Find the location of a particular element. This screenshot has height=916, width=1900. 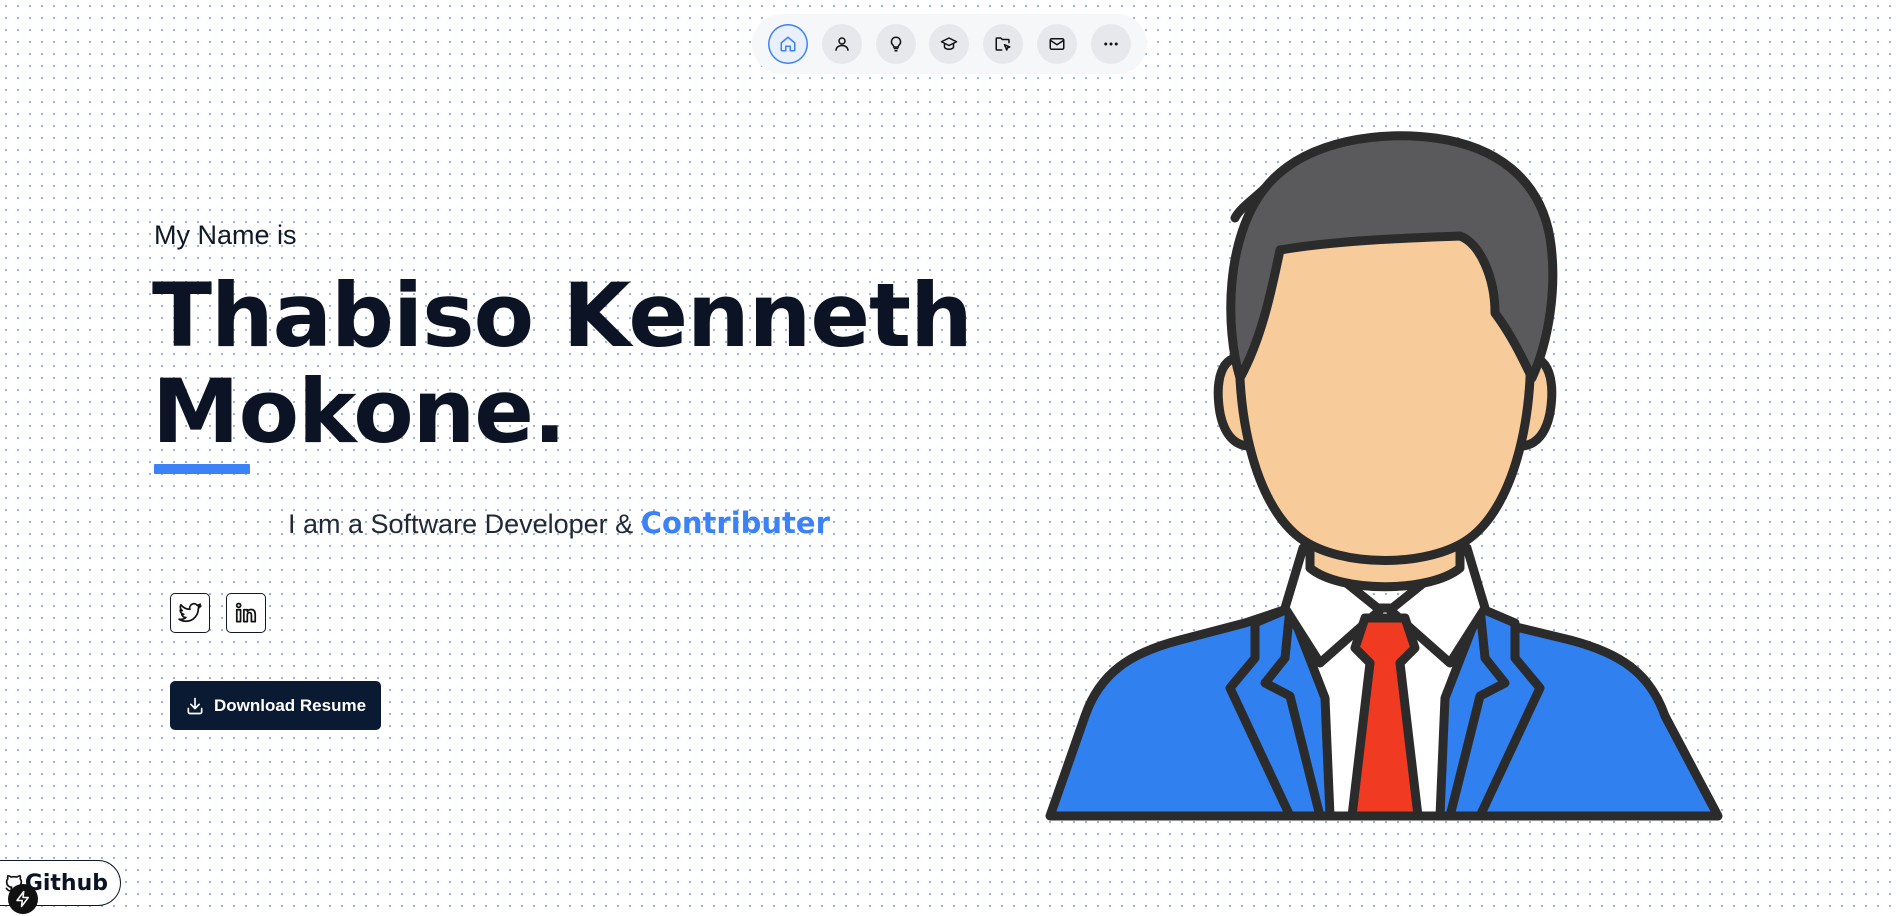

nav-projects-button is located at coordinates (1003, 44).